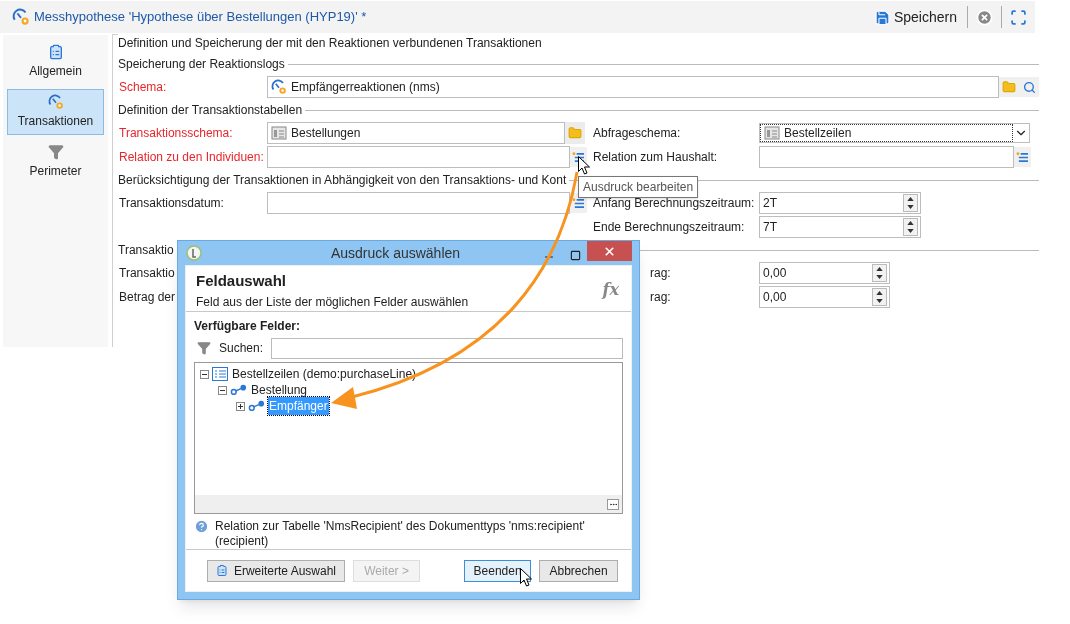  Describe the element at coordinates (330, 43) in the screenshot. I see `group-title: Definition und Speicherung der mit den Reaktionen verbundenen Transaktionen` at that location.